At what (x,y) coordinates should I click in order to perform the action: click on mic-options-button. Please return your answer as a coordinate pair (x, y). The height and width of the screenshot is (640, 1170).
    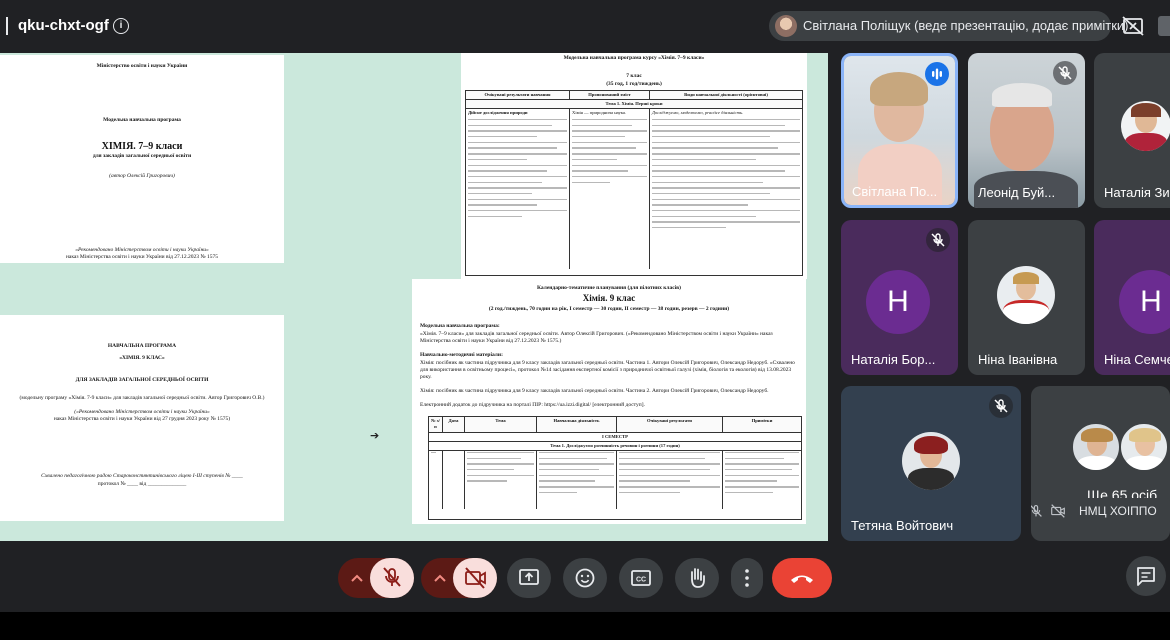
    Looking at the image, I should click on (357, 578).